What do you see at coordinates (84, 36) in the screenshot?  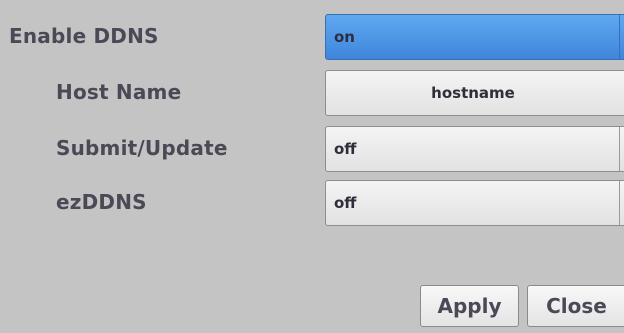 I see `enable-ddns-label: Enable DDNS` at bounding box center [84, 36].